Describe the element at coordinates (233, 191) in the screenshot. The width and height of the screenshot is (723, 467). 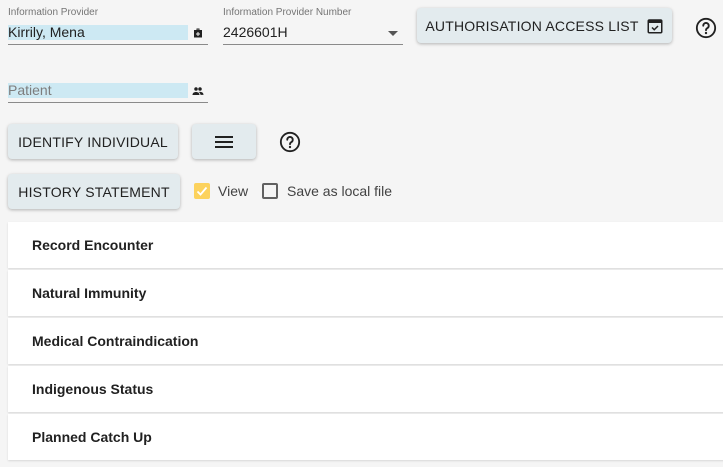
I see `view-checkbox-label: View` at that location.